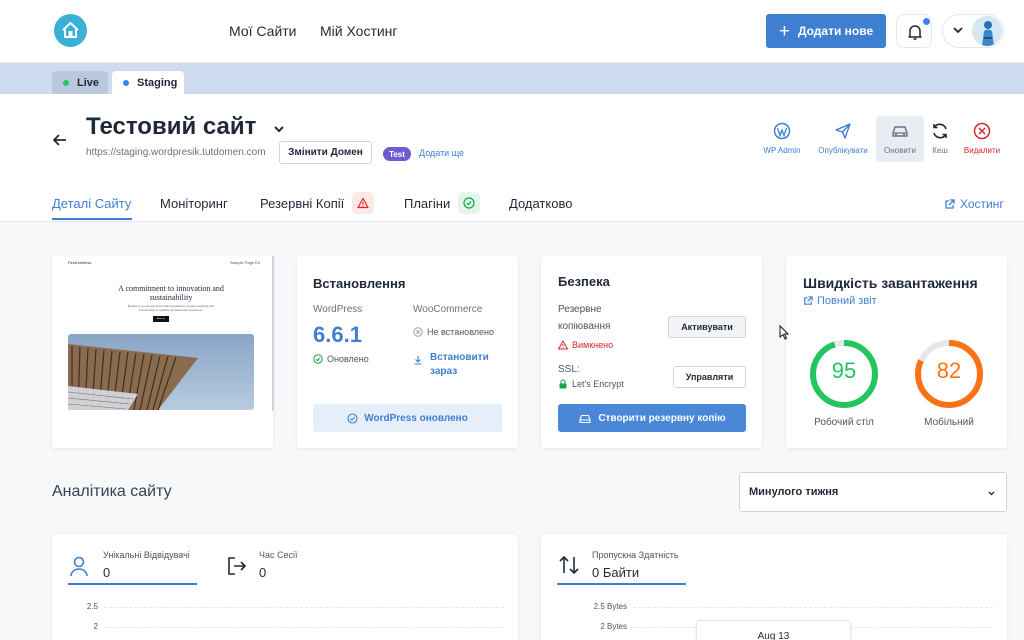 This screenshot has width=1024, height=640. Describe the element at coordinates (613, 626) in the screenshot. I see `y-axis-tick: 2 Bytes` at that location.